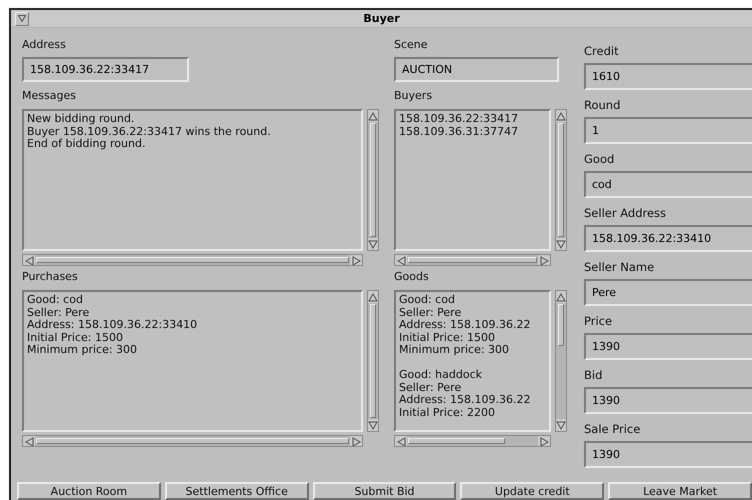 This screenshot has width=752, height=500. Describe the element at coordinates (381, 18) in the screenshot. I see `window-title: Buyer` at that location.